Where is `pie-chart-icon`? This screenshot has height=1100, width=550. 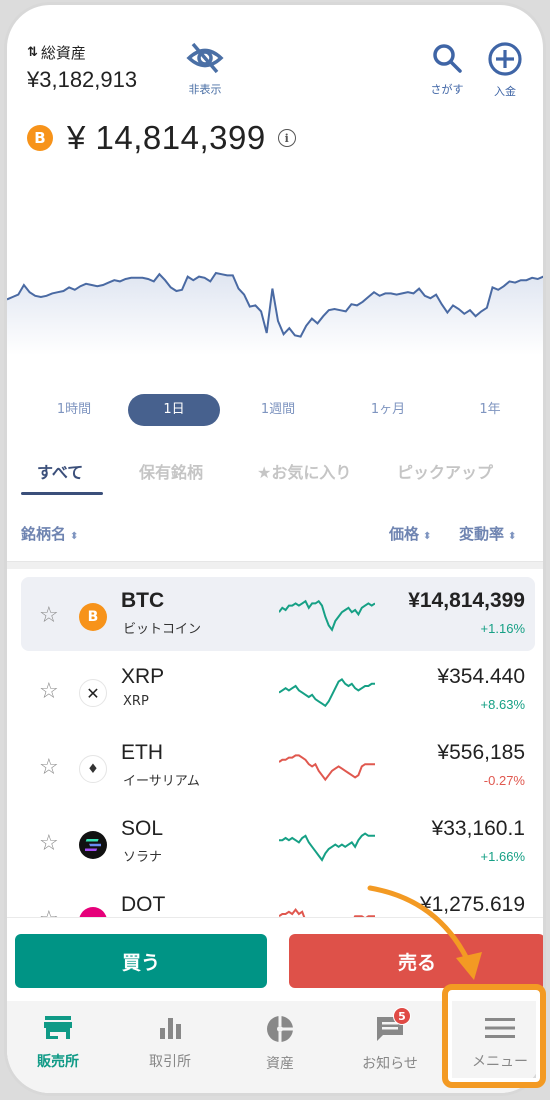 pie-chart-icon is located at coordinates (280, 1029).